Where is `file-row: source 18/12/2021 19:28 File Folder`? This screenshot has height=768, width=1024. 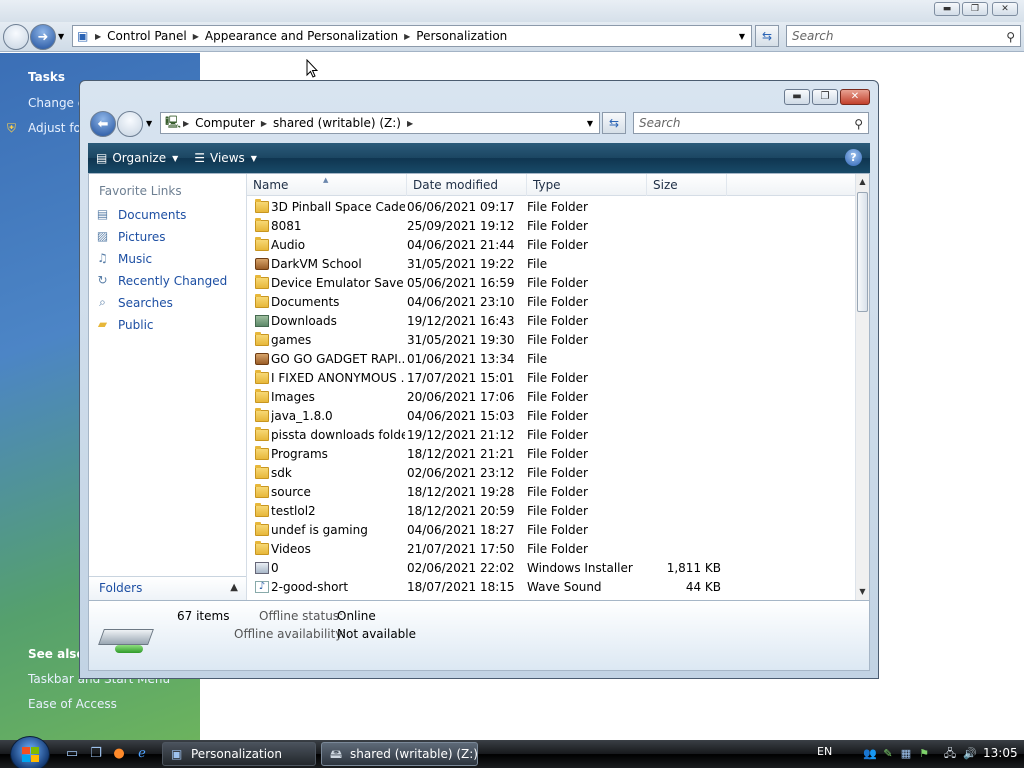
file-row: source 18/12/2021 19:28 File Folder is located at coordinates (552, 492).